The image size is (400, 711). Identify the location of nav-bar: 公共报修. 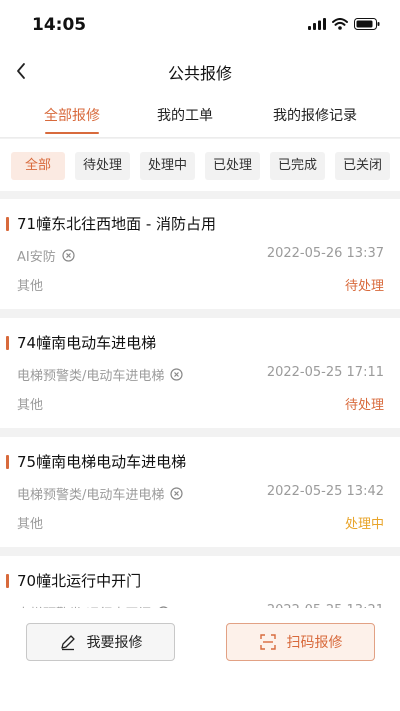
(200, 71).